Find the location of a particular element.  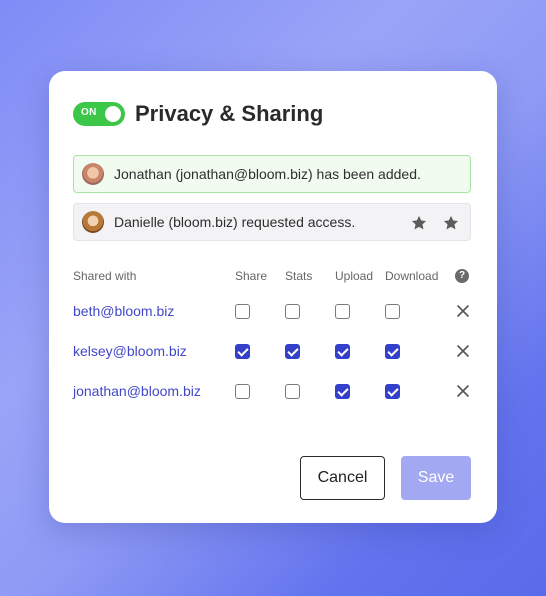

column-header-share: Share is located at coordinates (251, 276).